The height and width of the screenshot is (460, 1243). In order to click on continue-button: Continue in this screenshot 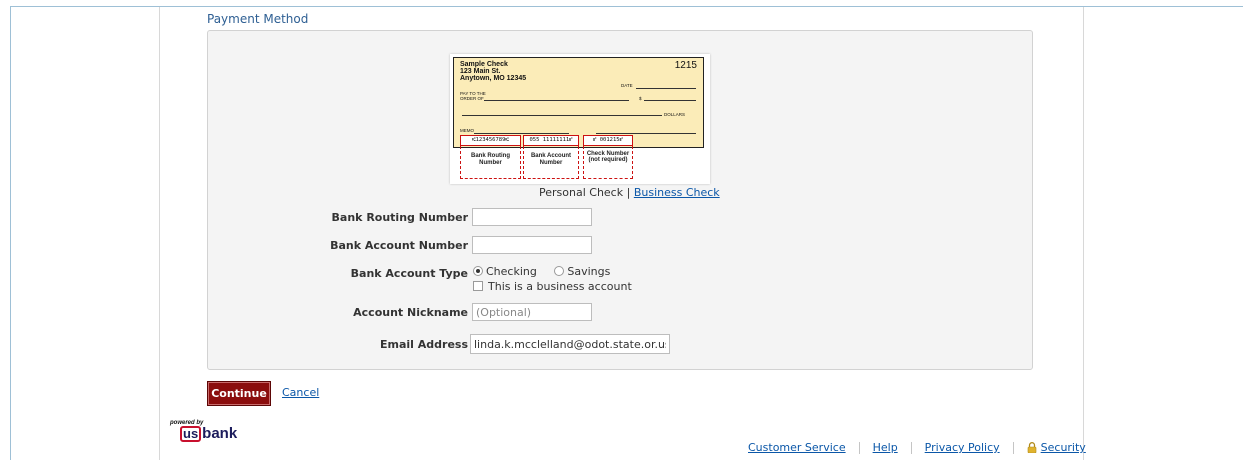, I will do `click(239, 393)`.